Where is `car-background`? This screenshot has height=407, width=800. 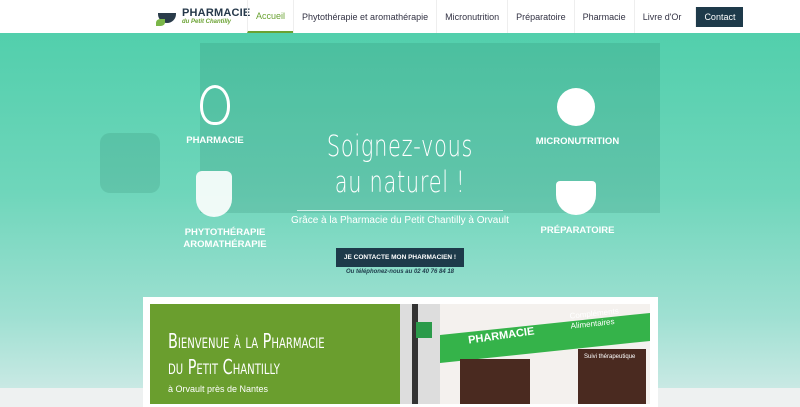
car-background is located at coordinates (130, 163).